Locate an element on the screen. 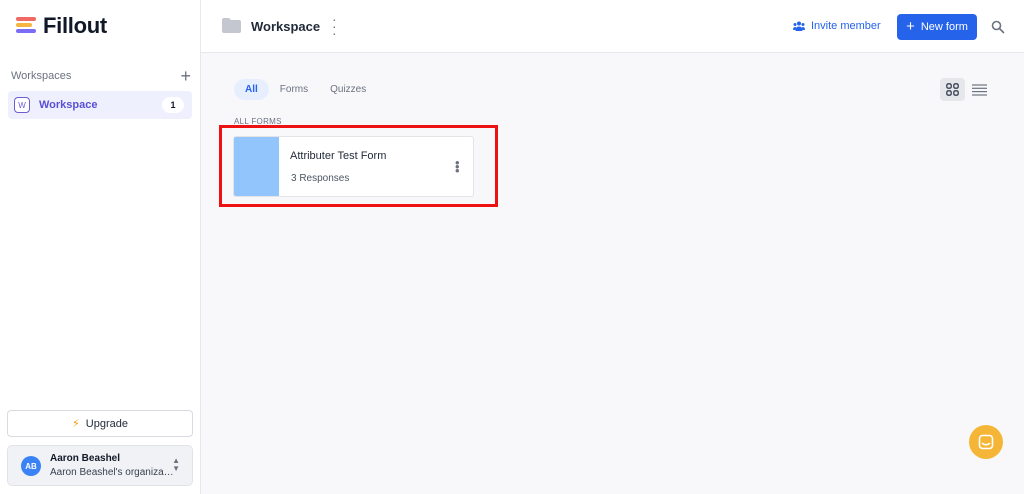 The height and width of the screenshot is (494, 1024). fillout-logo-icon is located at coordinates (26, 26).